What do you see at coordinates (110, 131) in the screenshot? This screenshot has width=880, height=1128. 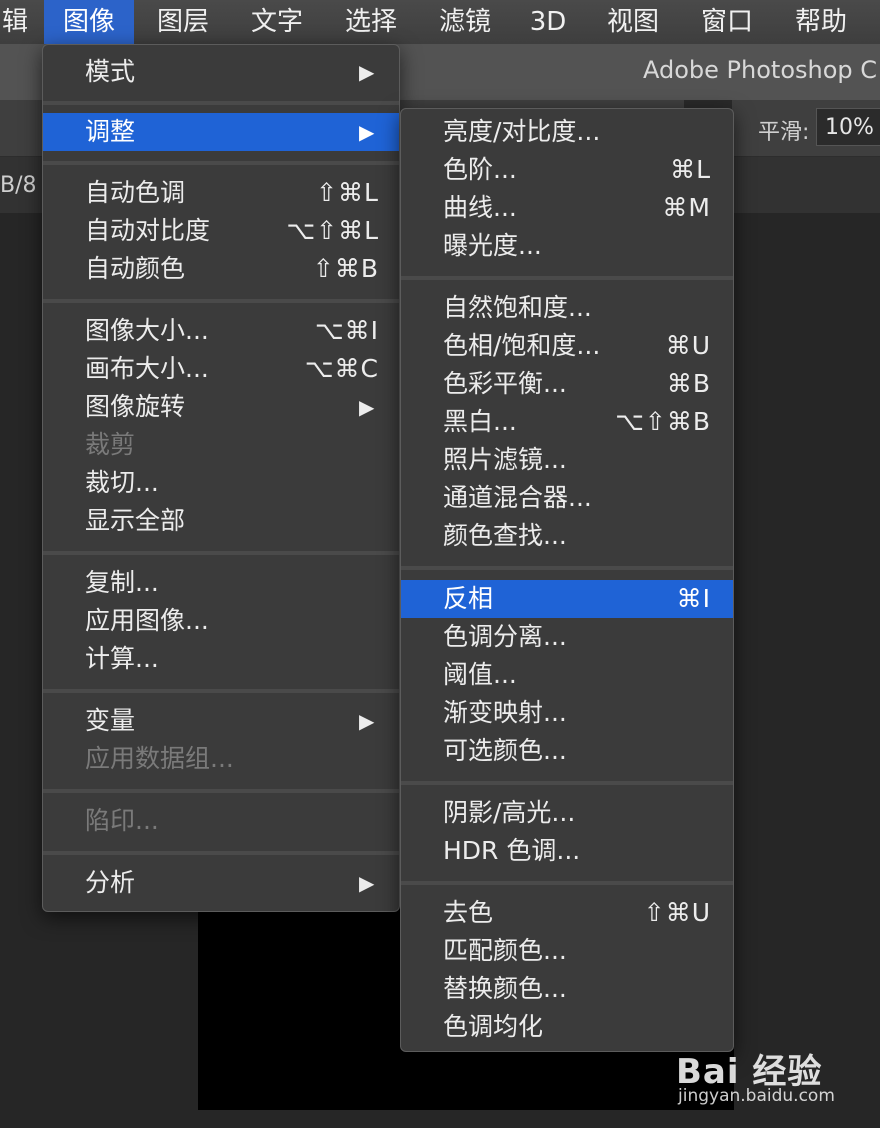 I see `menu-item-label: 调整` at bounding box center [110, 131].